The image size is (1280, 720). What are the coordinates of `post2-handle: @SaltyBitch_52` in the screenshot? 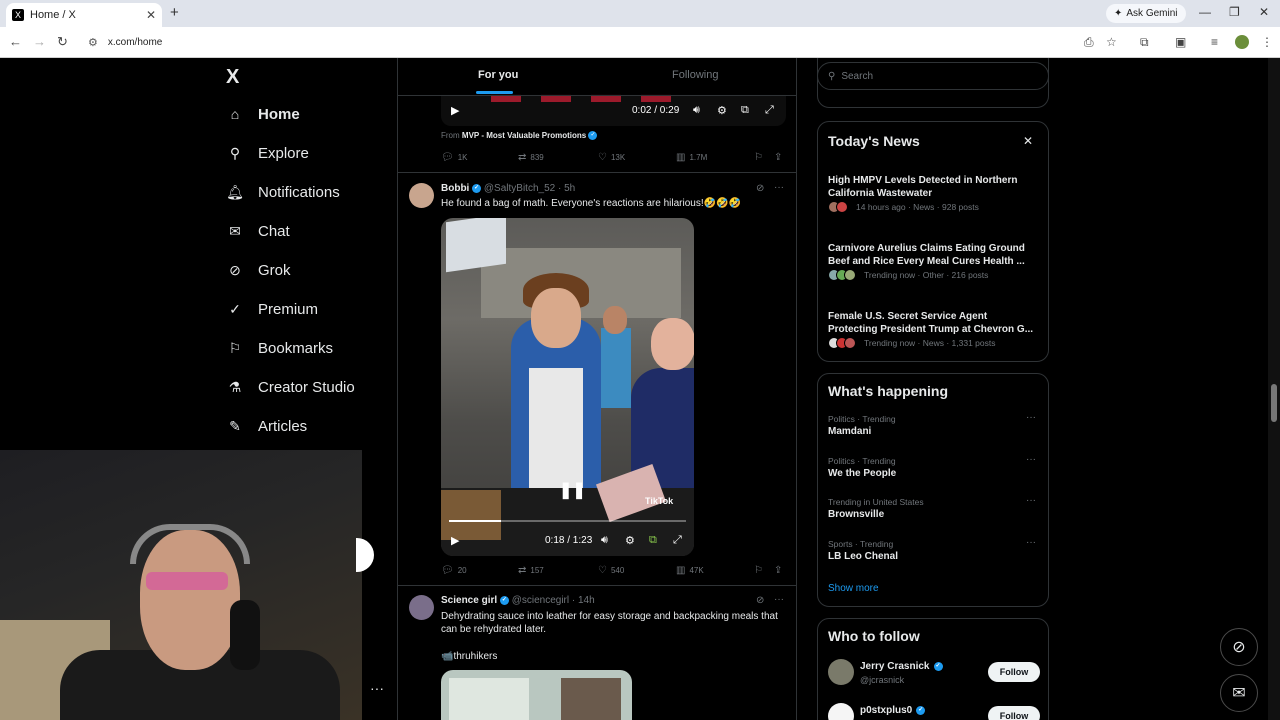 It's located at (519, 188).